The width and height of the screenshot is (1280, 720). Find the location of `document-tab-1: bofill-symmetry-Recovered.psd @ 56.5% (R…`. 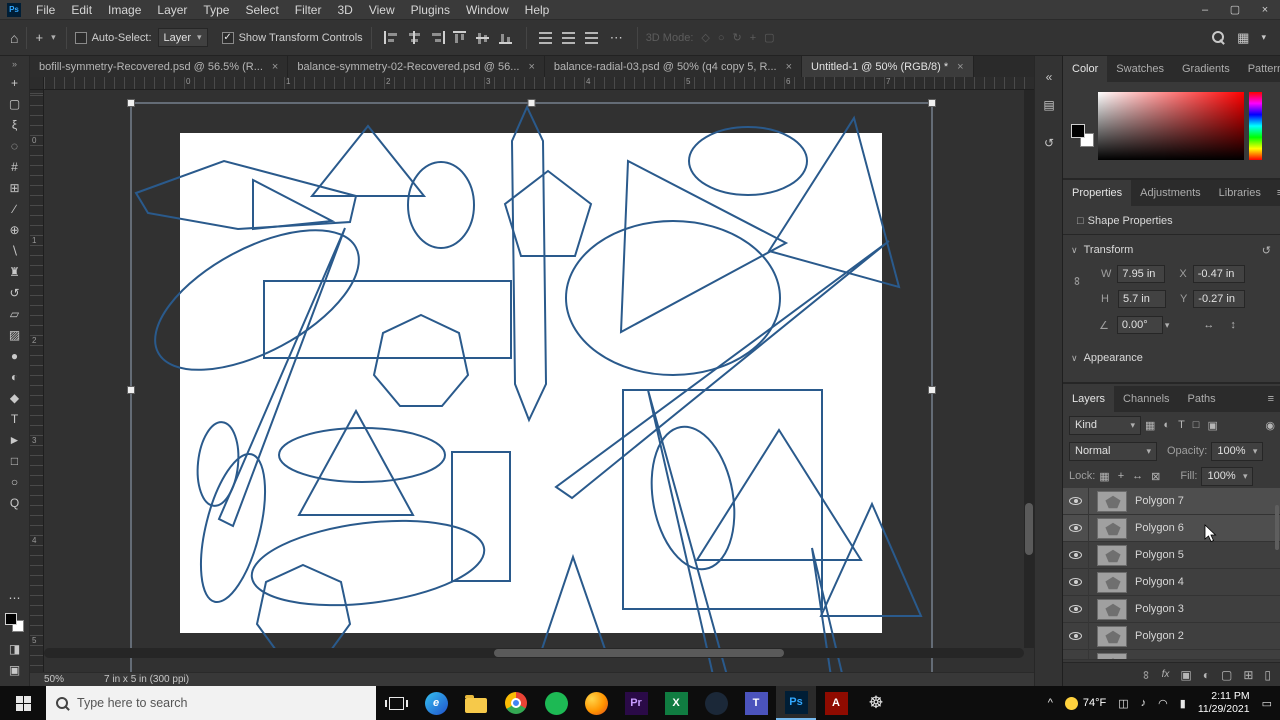

document-tab-1: bofill-symmetry-Recovered.psd @ 56.5% (R… is located at coordinates (159, 66).